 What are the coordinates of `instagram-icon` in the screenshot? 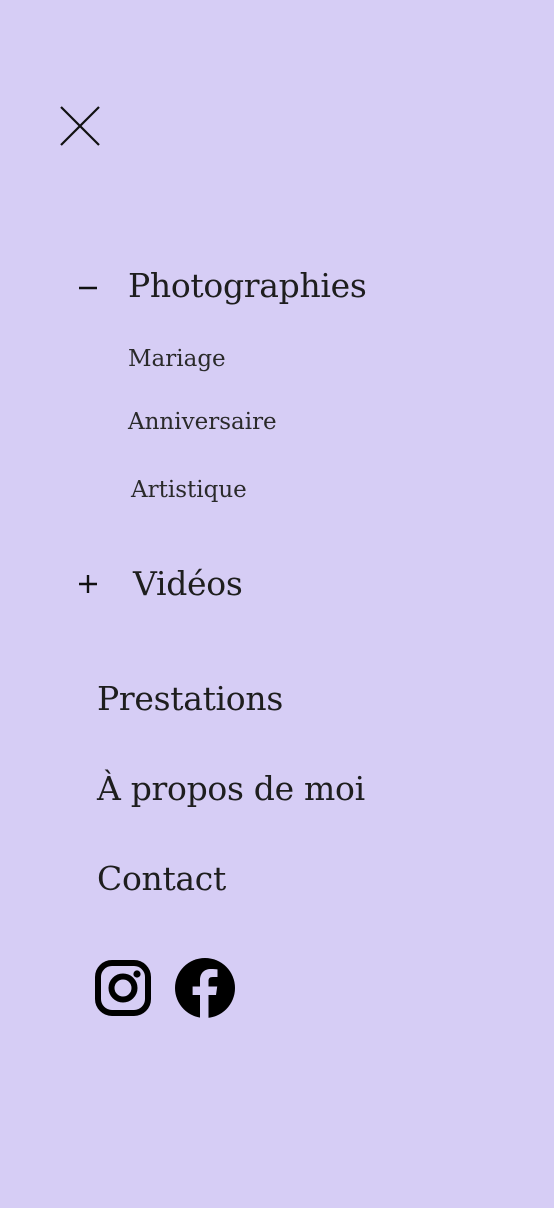 It's located at (123, 988).